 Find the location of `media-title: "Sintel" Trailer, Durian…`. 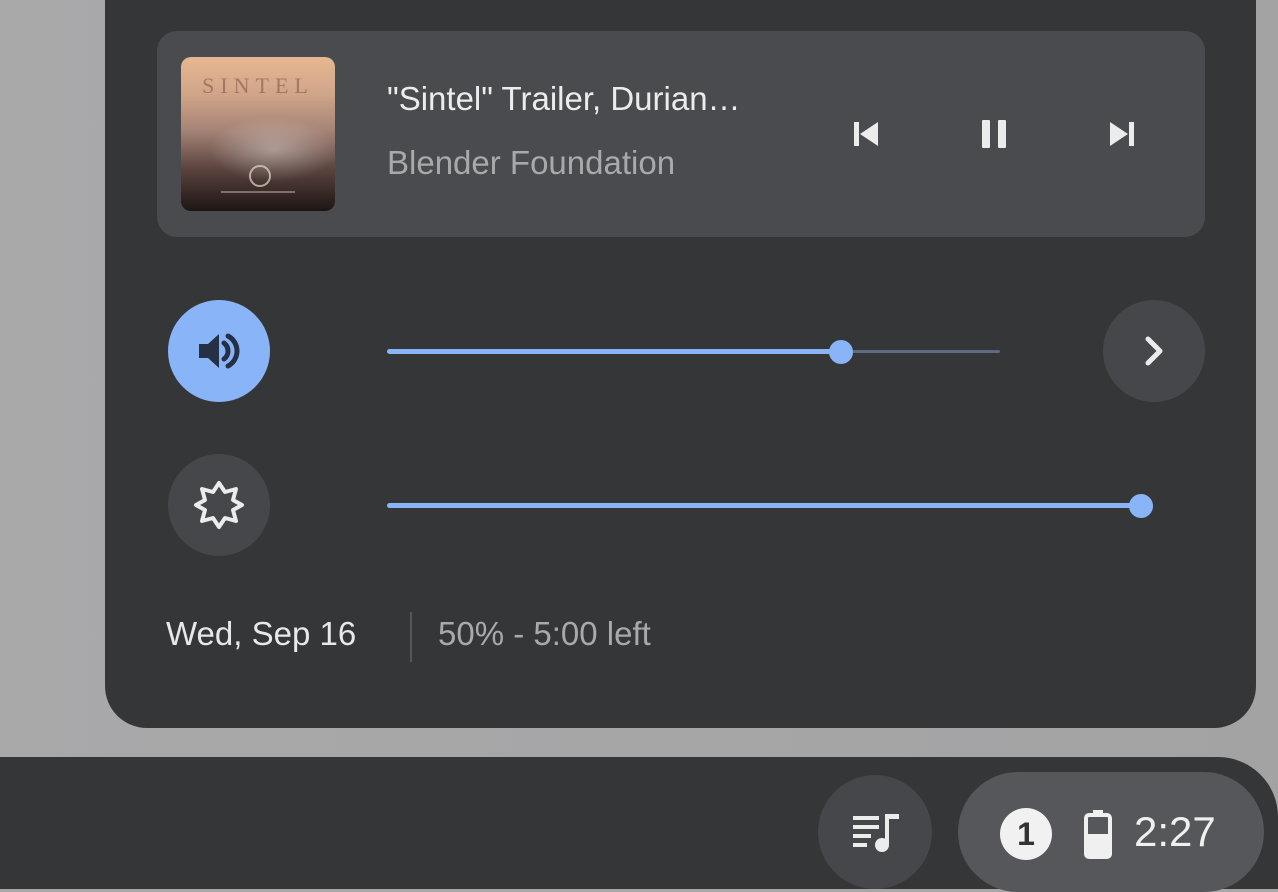

media-title: "Sintel" Trailer, Durian… is located at coordinates (564, 98).